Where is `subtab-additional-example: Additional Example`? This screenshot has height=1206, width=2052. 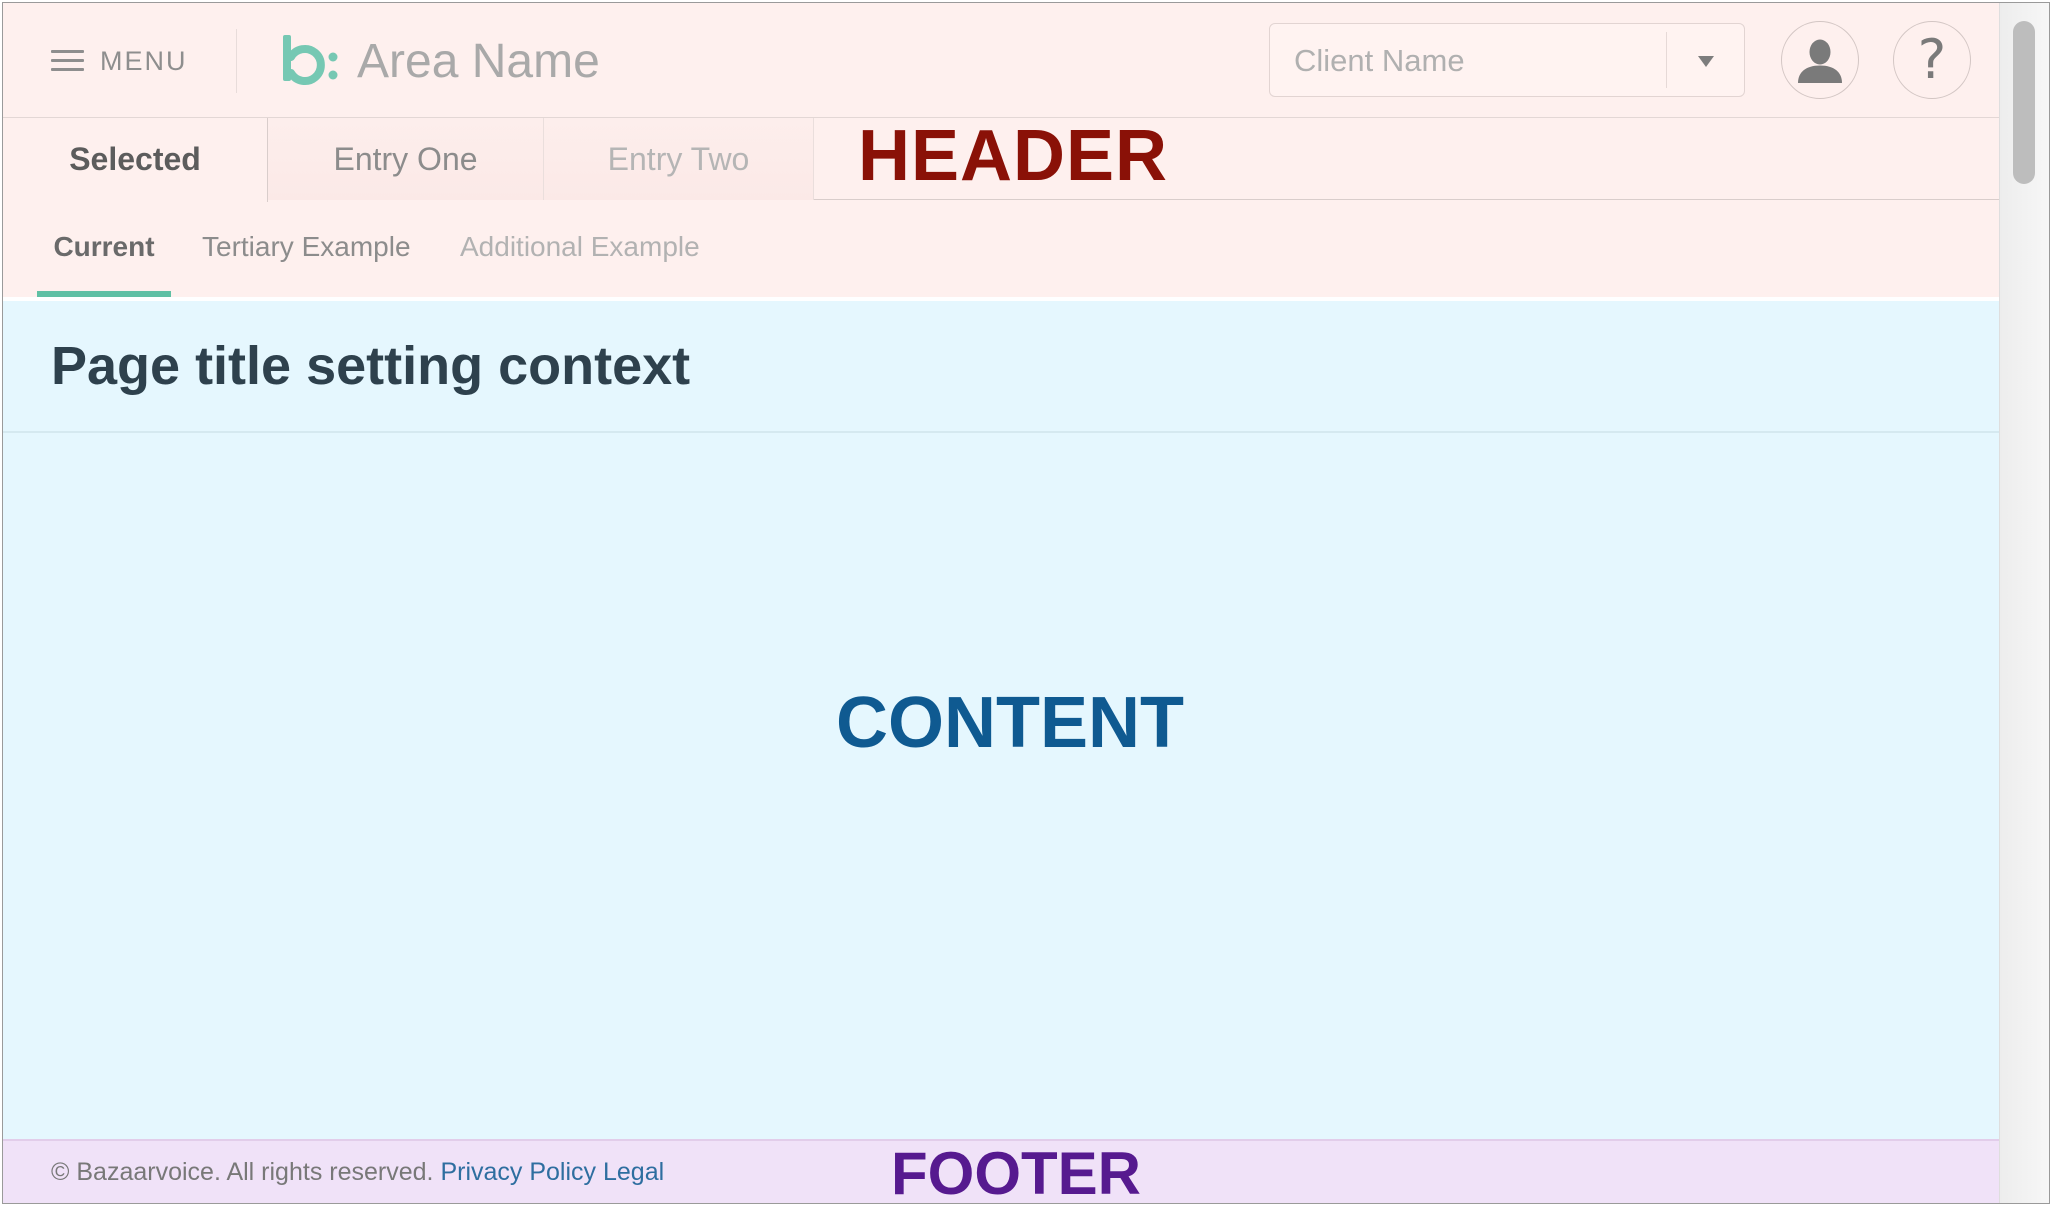 subtab-additional-example: Additional Example is located at coordinates (580, 248).